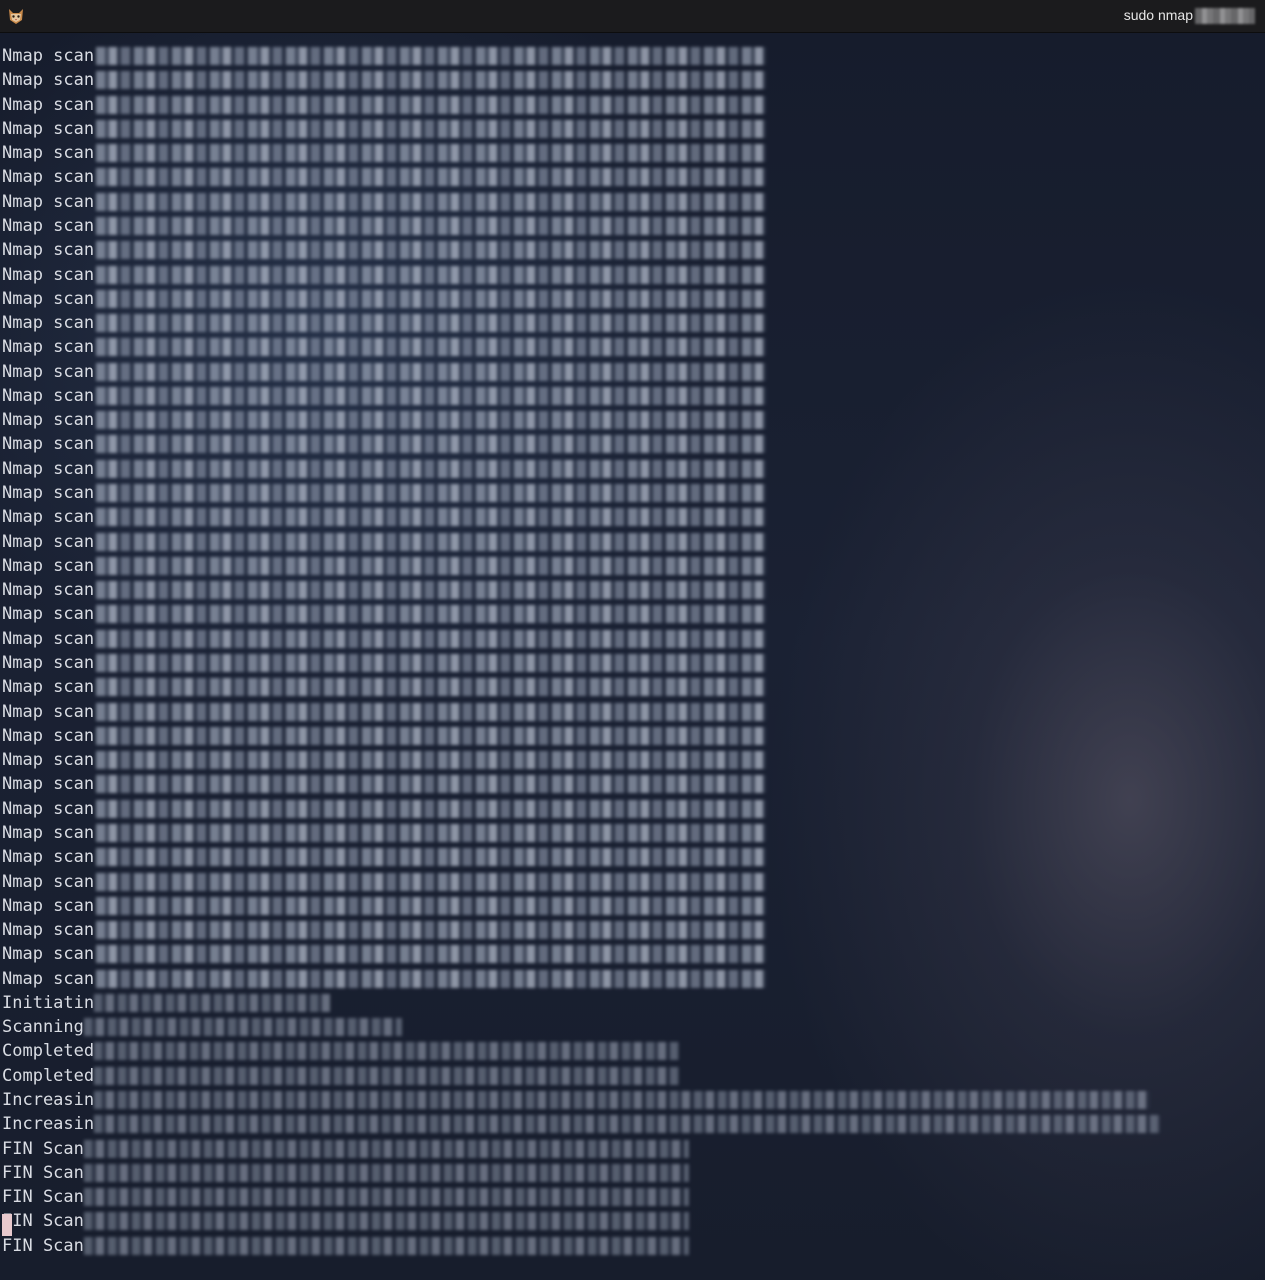  What do you see at coordinates (43, 1027) in the screenshot?
I see `terminal-line-prefix: Scanning` at bounding box center [43, 1027].